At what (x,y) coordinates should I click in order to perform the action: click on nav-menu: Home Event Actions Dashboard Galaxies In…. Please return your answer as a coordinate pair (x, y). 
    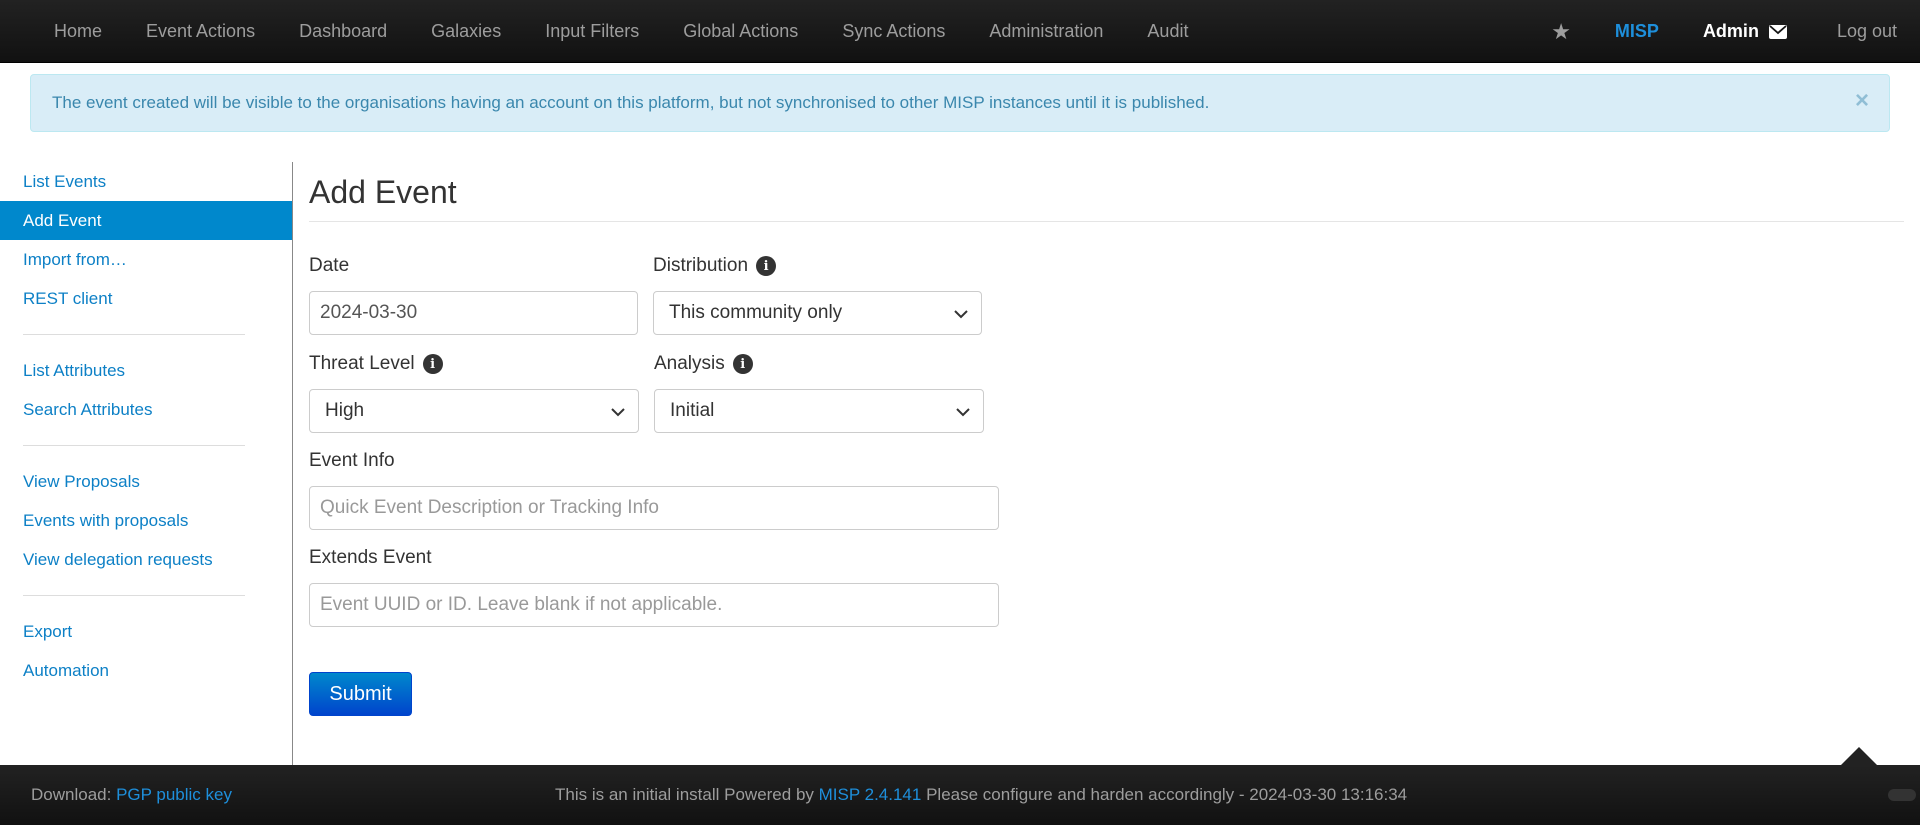
    Looking at the image, I should click on (621, 31).